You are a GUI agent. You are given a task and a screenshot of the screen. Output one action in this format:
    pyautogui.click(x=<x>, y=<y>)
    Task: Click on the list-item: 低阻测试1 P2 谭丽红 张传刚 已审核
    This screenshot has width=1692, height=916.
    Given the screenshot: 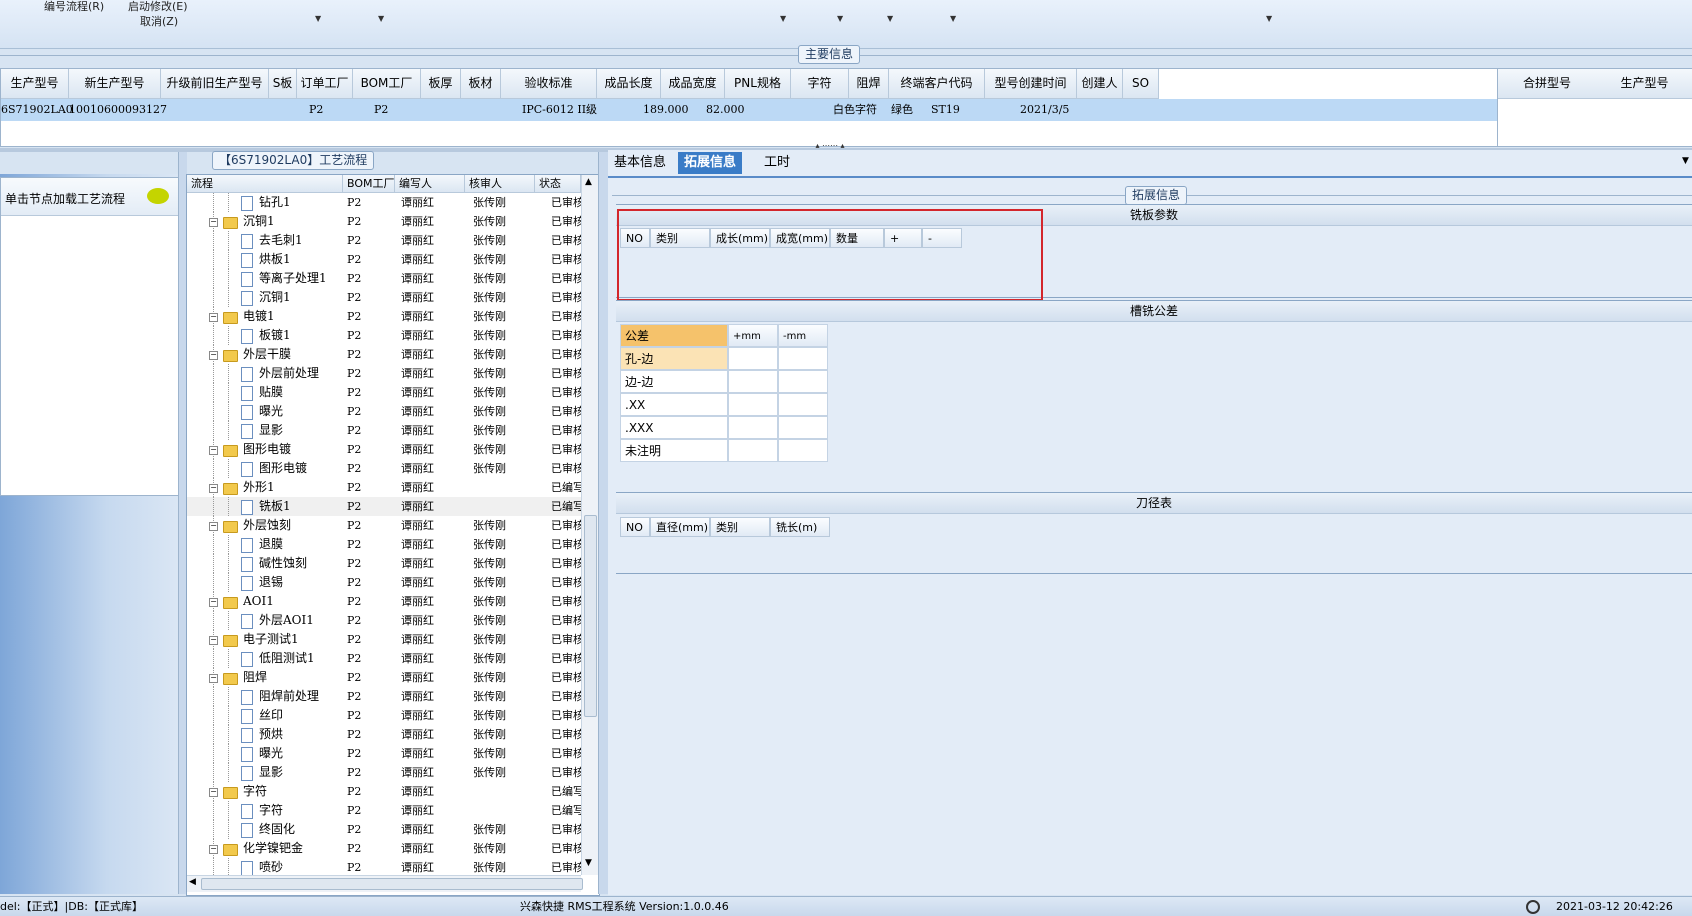 What is the action you would take?
    pyautogui.click(x=384, y=658)
    